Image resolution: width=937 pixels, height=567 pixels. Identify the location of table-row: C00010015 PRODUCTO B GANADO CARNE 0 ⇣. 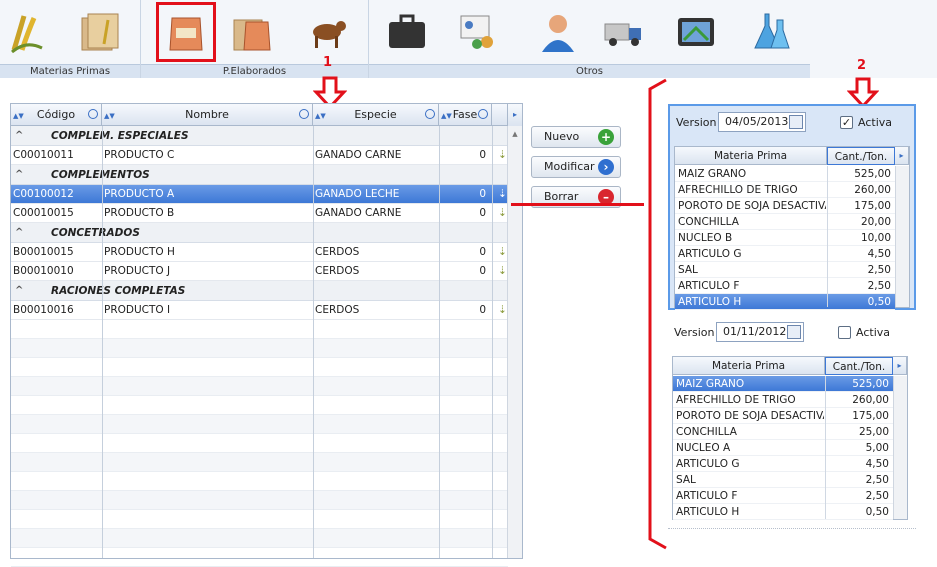
(259, 213).